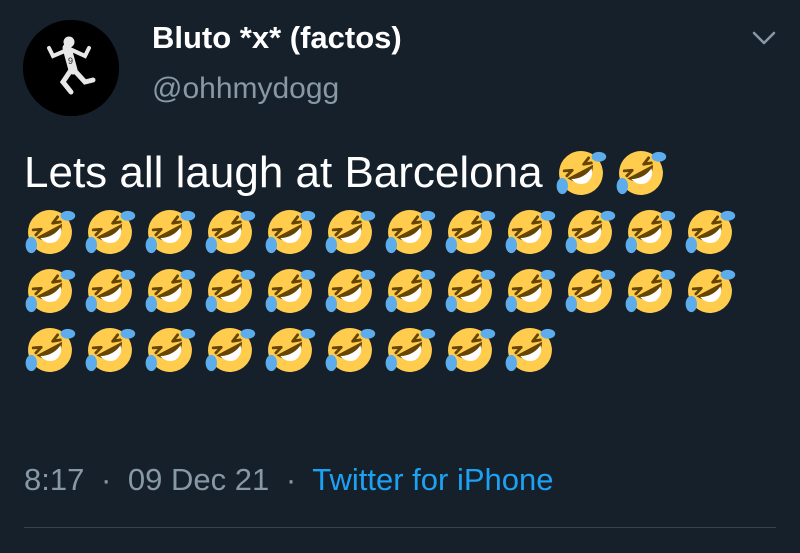 Image resolution: width=800 pixels, height=553 pixels. I want to click on tweet-meta: 8:17 · 09 Dec 21 · Twitter for iPhone, so click(288, 480).